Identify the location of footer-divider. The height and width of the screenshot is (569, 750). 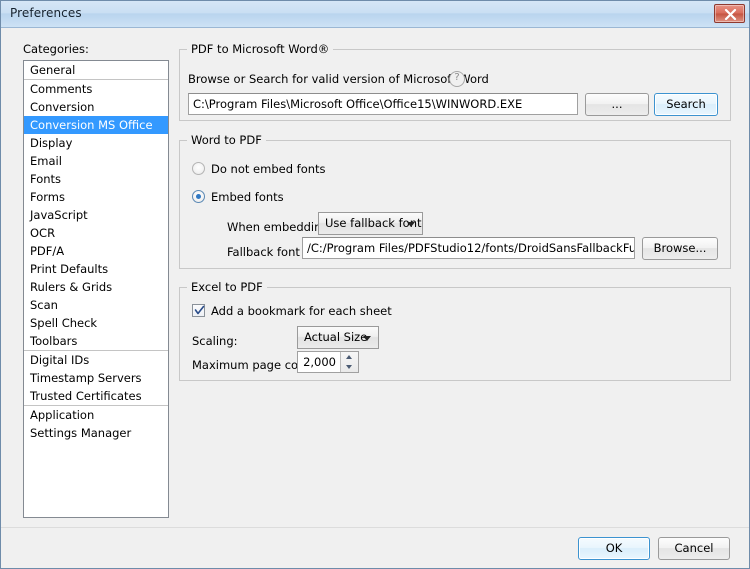
(375, 527).